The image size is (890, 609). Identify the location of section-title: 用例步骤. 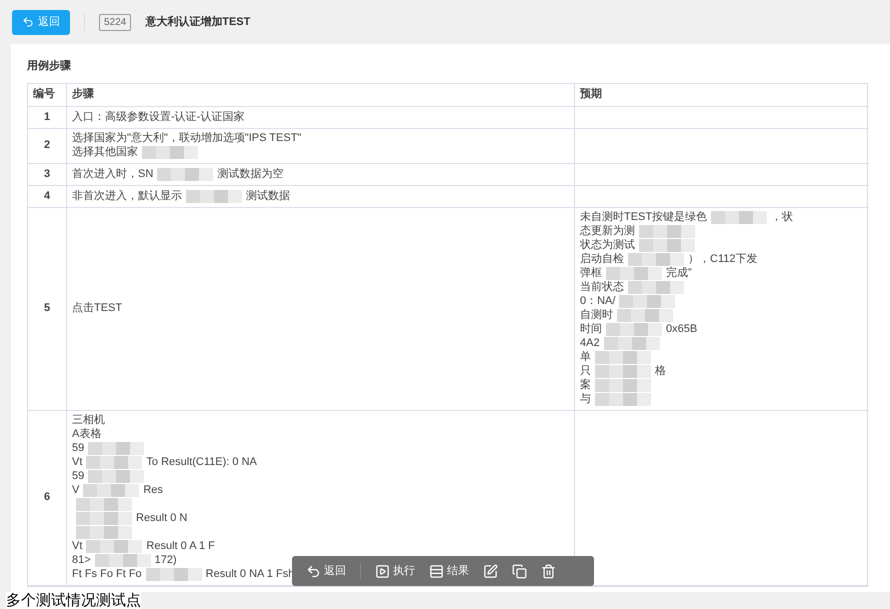
(49, 66).